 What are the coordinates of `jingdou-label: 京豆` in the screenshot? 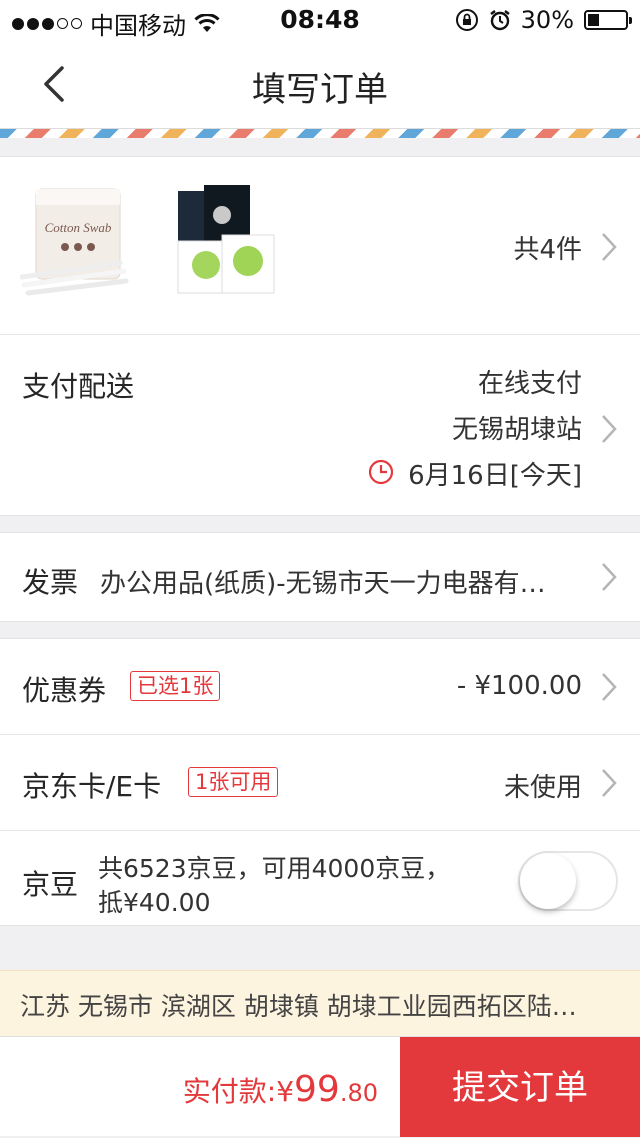 It's located at (50, 884).